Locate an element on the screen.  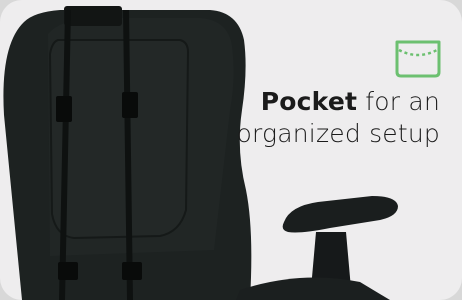
right-strap is located at coordinates (128, 154).